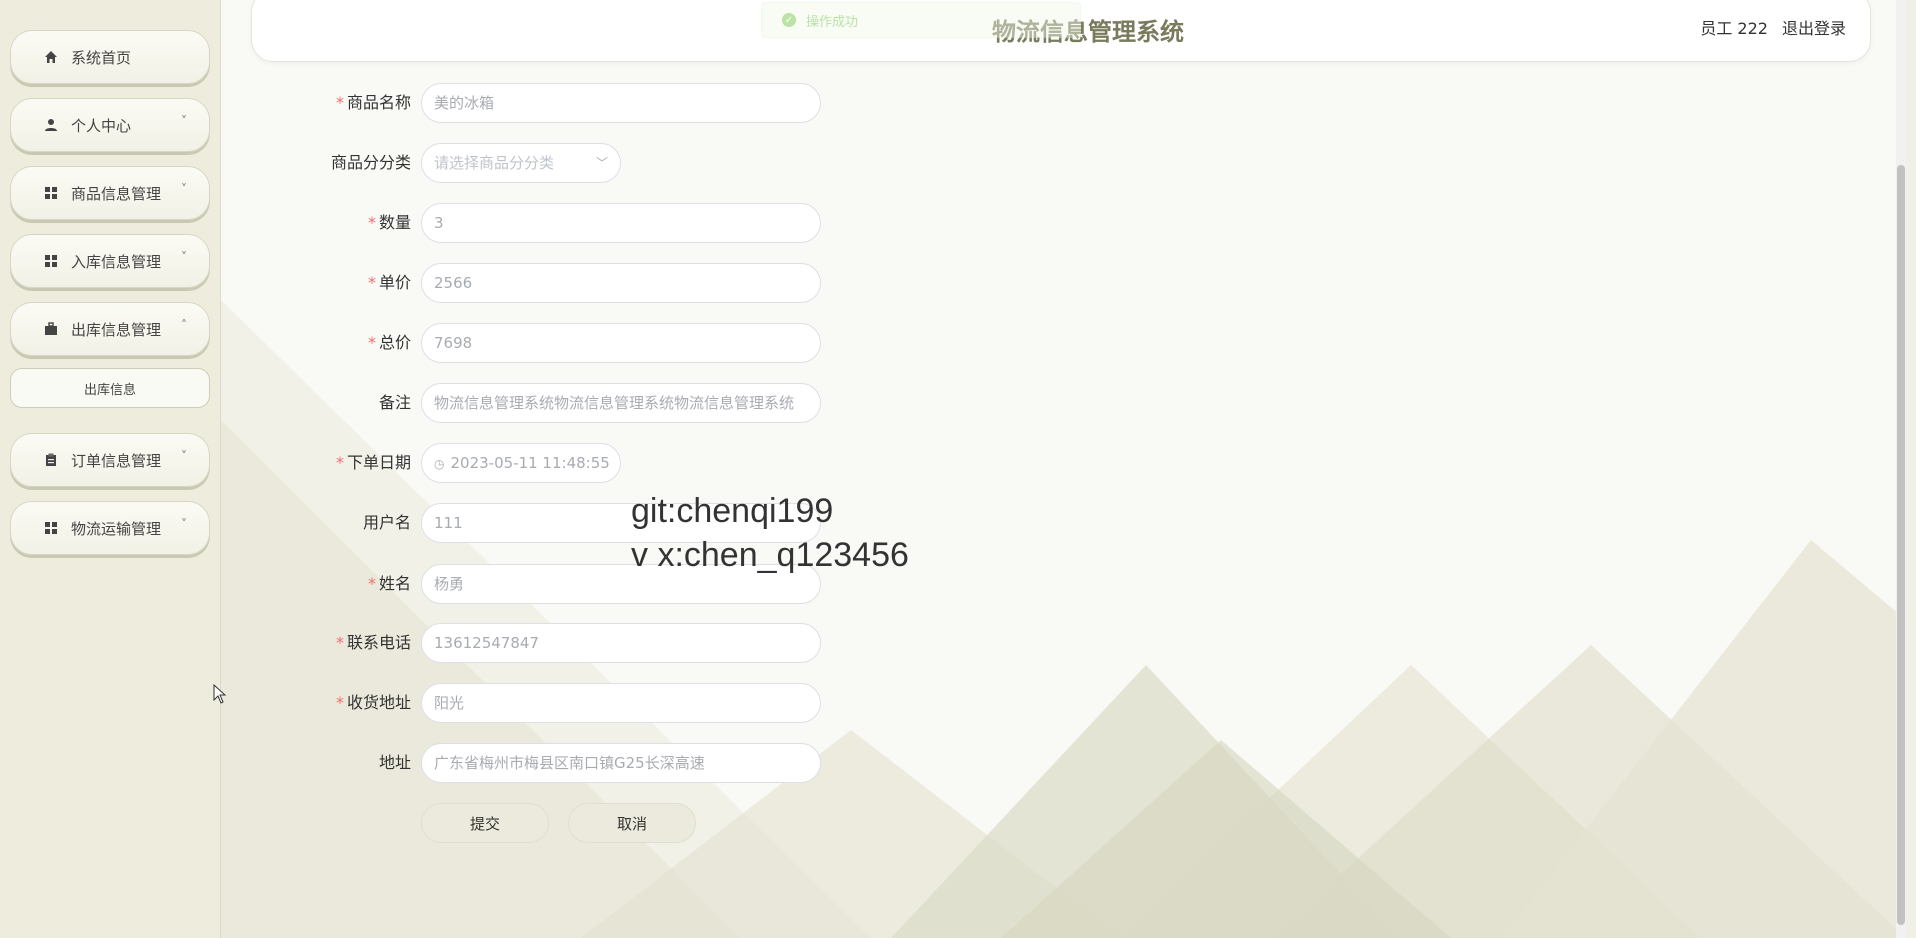 The image size is (1916, 938). Describe the element at coordinates (485, 823) in the screenshot. I see `submit-button: 提交` at that location.